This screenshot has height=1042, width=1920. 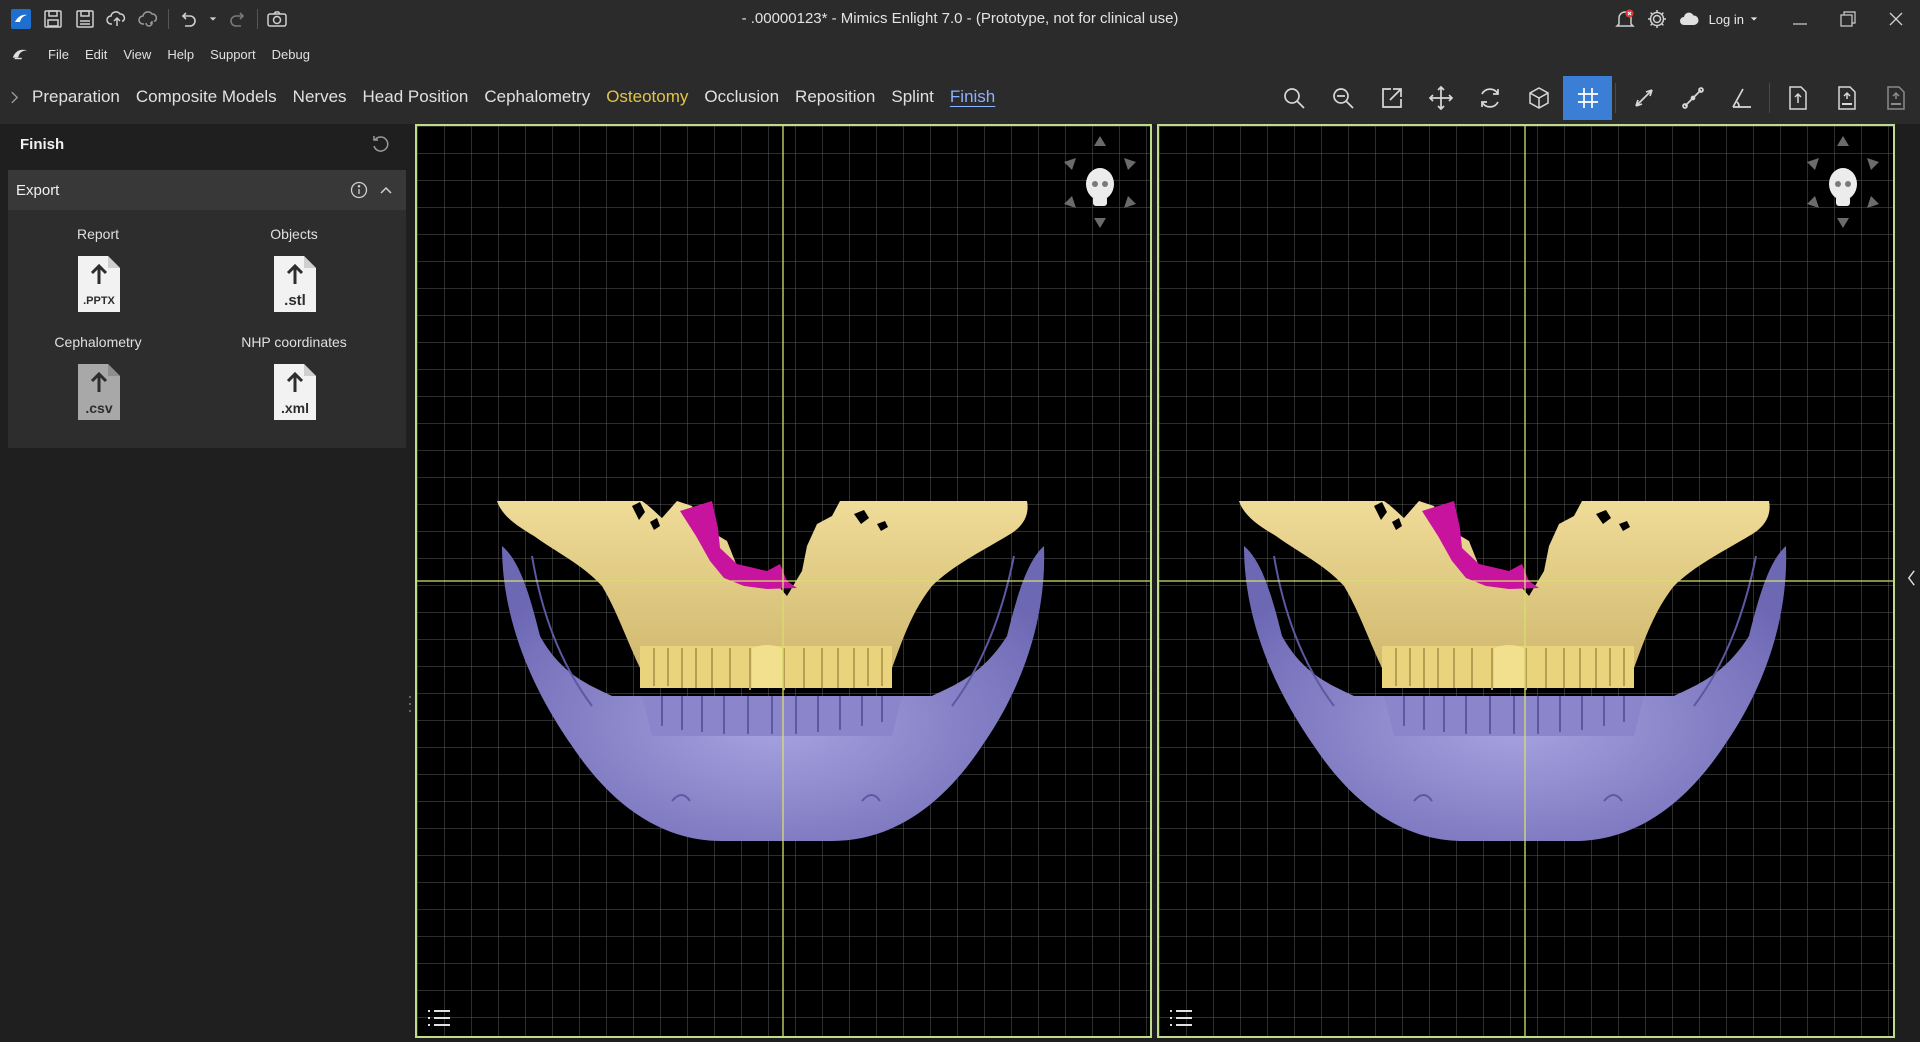 What do you see at coordinates (912, 97) in the screenshot?
I see `step-splint: Splint` at bounding box center [912, 97].